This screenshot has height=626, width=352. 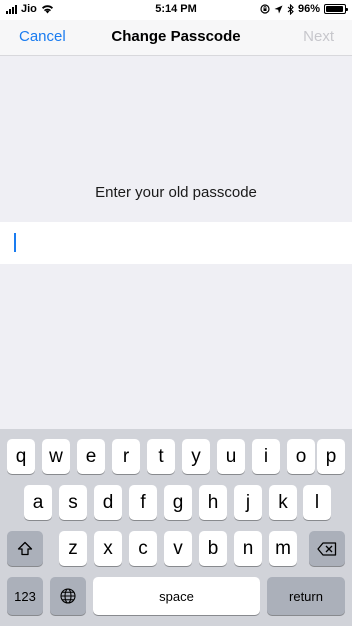 I want to click on key-c: c, so click(x=143, y=548).